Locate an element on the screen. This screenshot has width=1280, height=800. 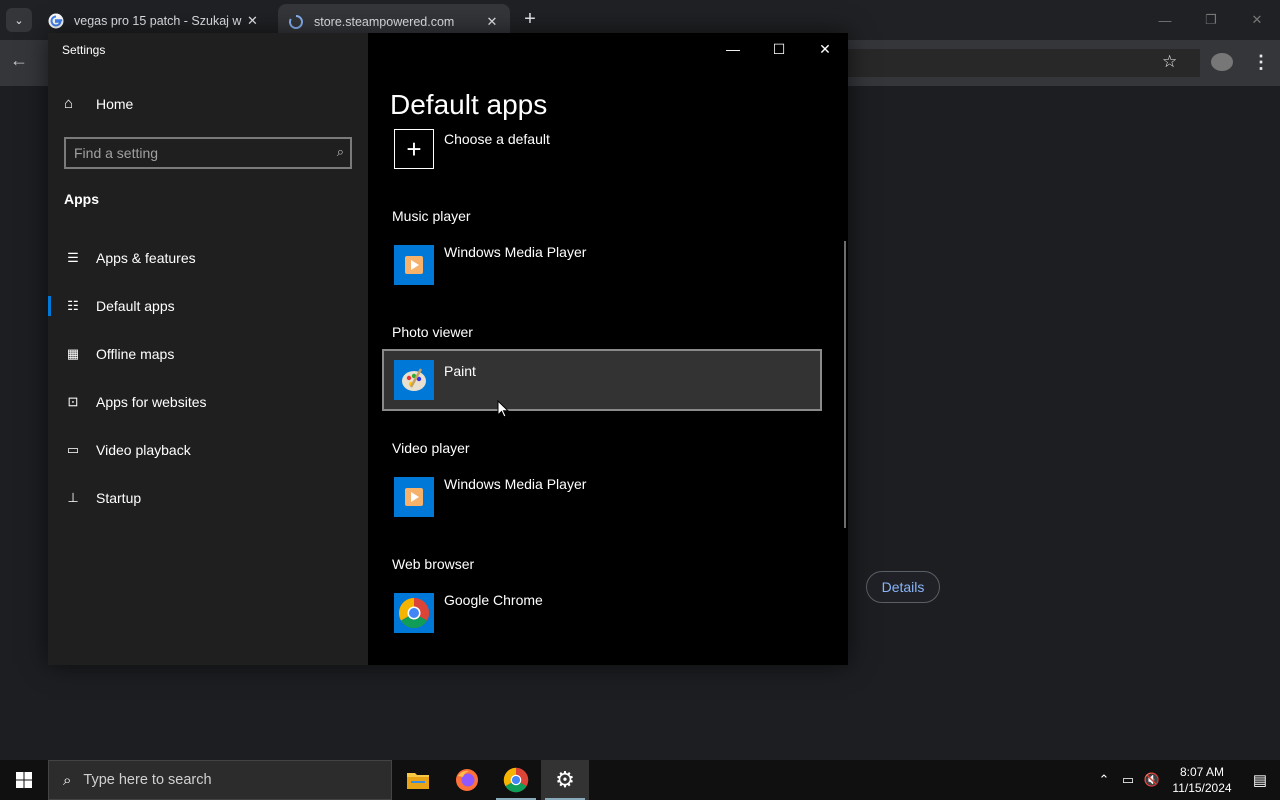
home-icon: ⌂ is located at coordinates (69, 103).